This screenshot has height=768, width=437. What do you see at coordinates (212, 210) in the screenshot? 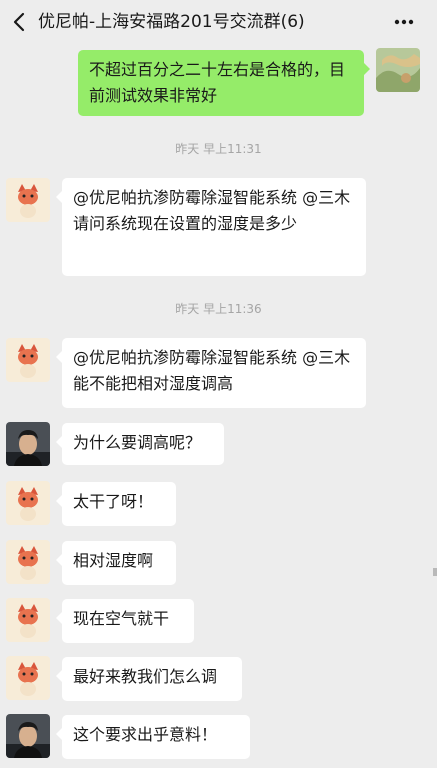
I see `message-text: @优尼帕抗渗防霉除湿智能系统 @三木 请问系统现在设置的湿度是多少` at bounding box center [212, 210].